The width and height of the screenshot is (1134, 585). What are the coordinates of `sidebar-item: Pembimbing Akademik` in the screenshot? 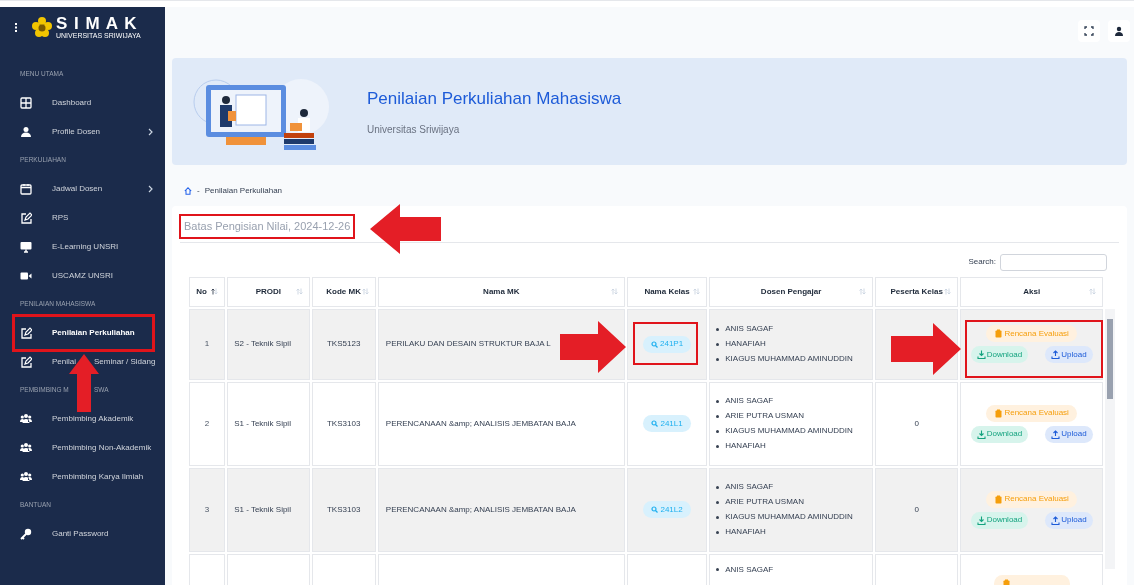 It's located at (93, 418).